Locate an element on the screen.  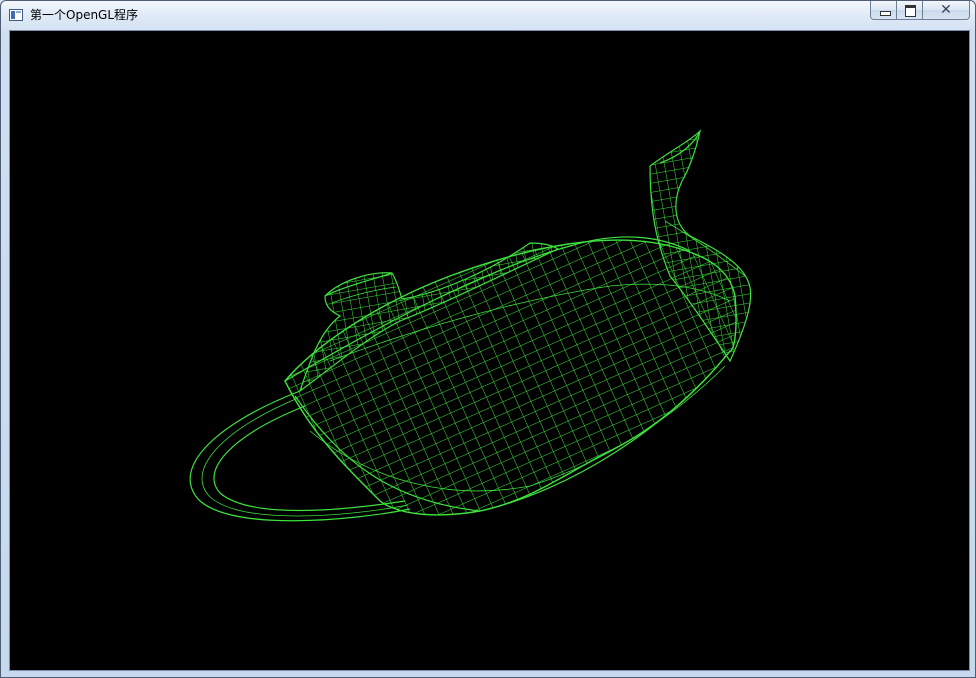
close-icon: ✕ is located at coordinates (946, 10).